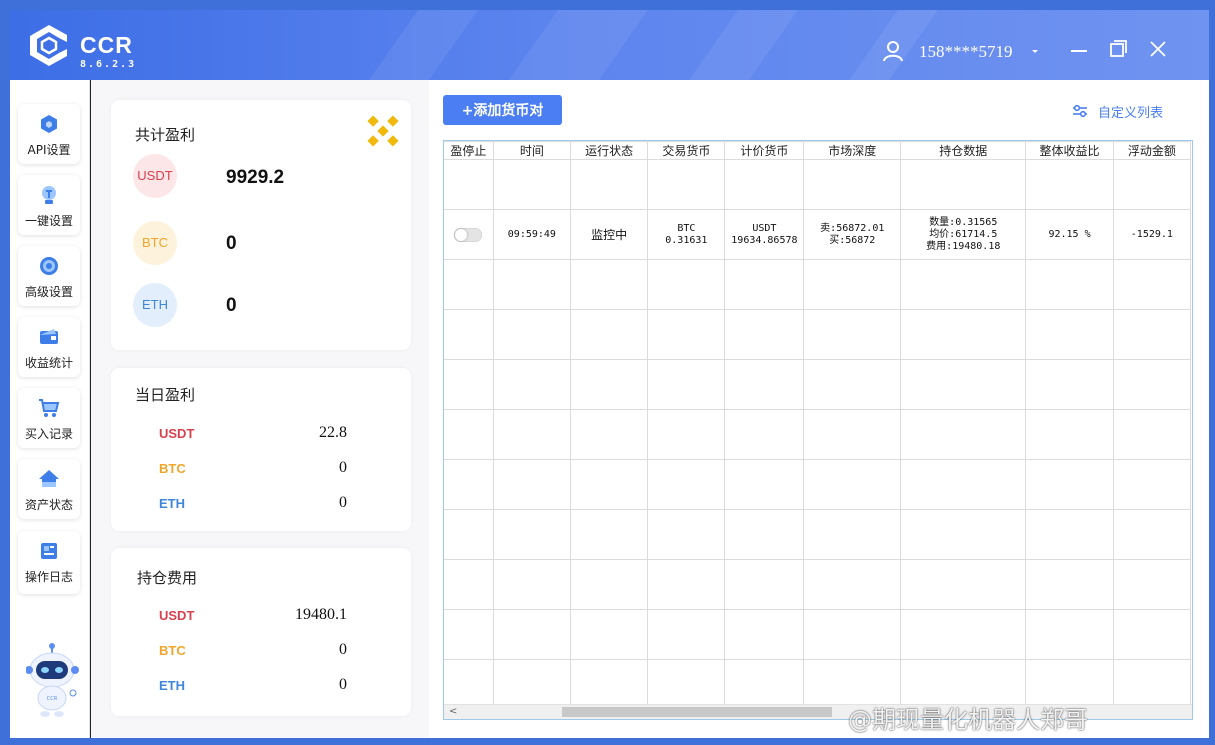  What do you see at coordinates (1079, 49) in the screenshot?
I see `minimize-icon` at bounding box center [1079, 49].